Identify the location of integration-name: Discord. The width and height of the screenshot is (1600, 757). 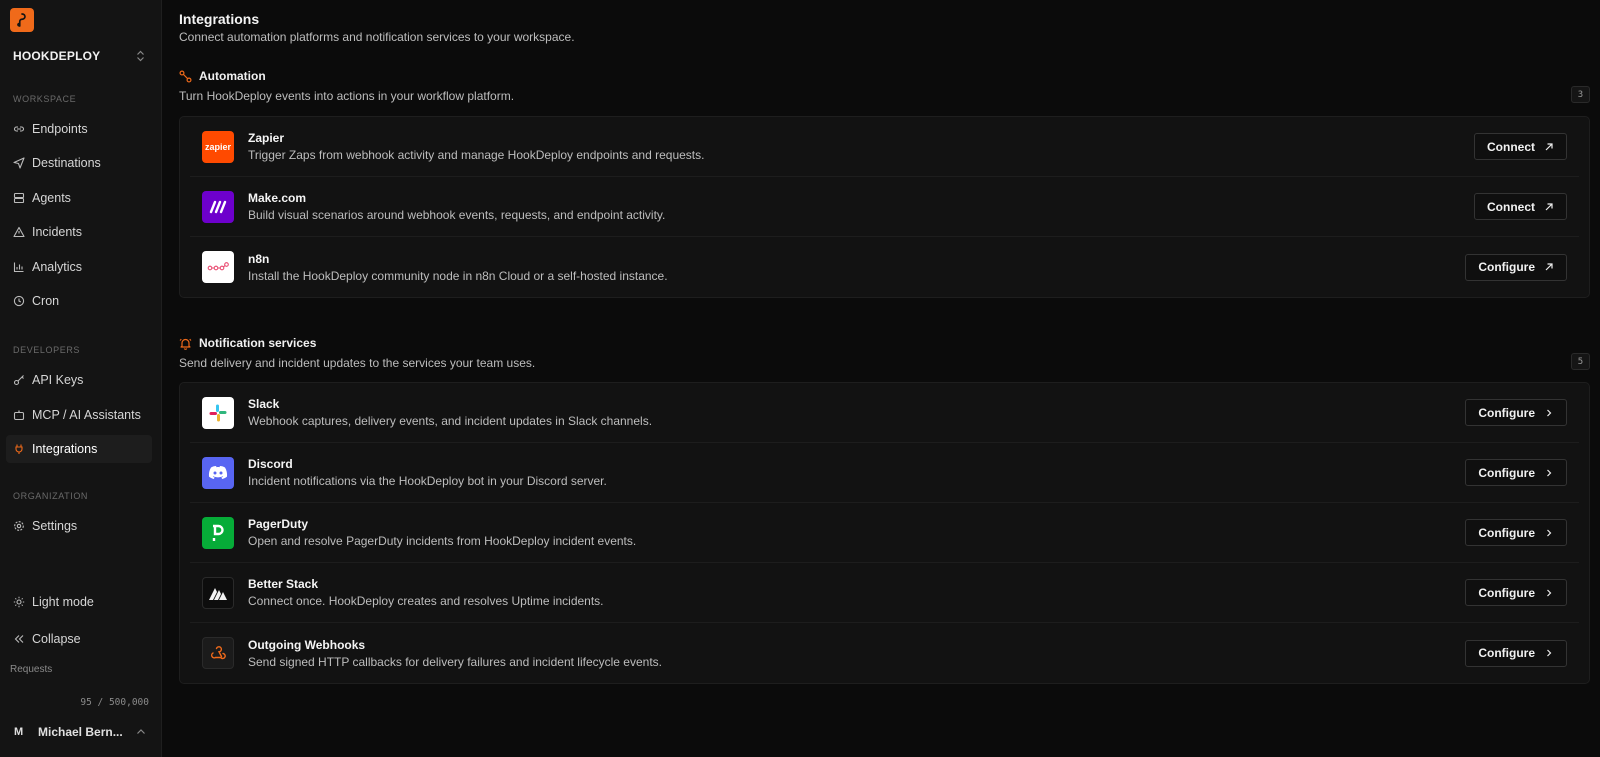
(270, 464).